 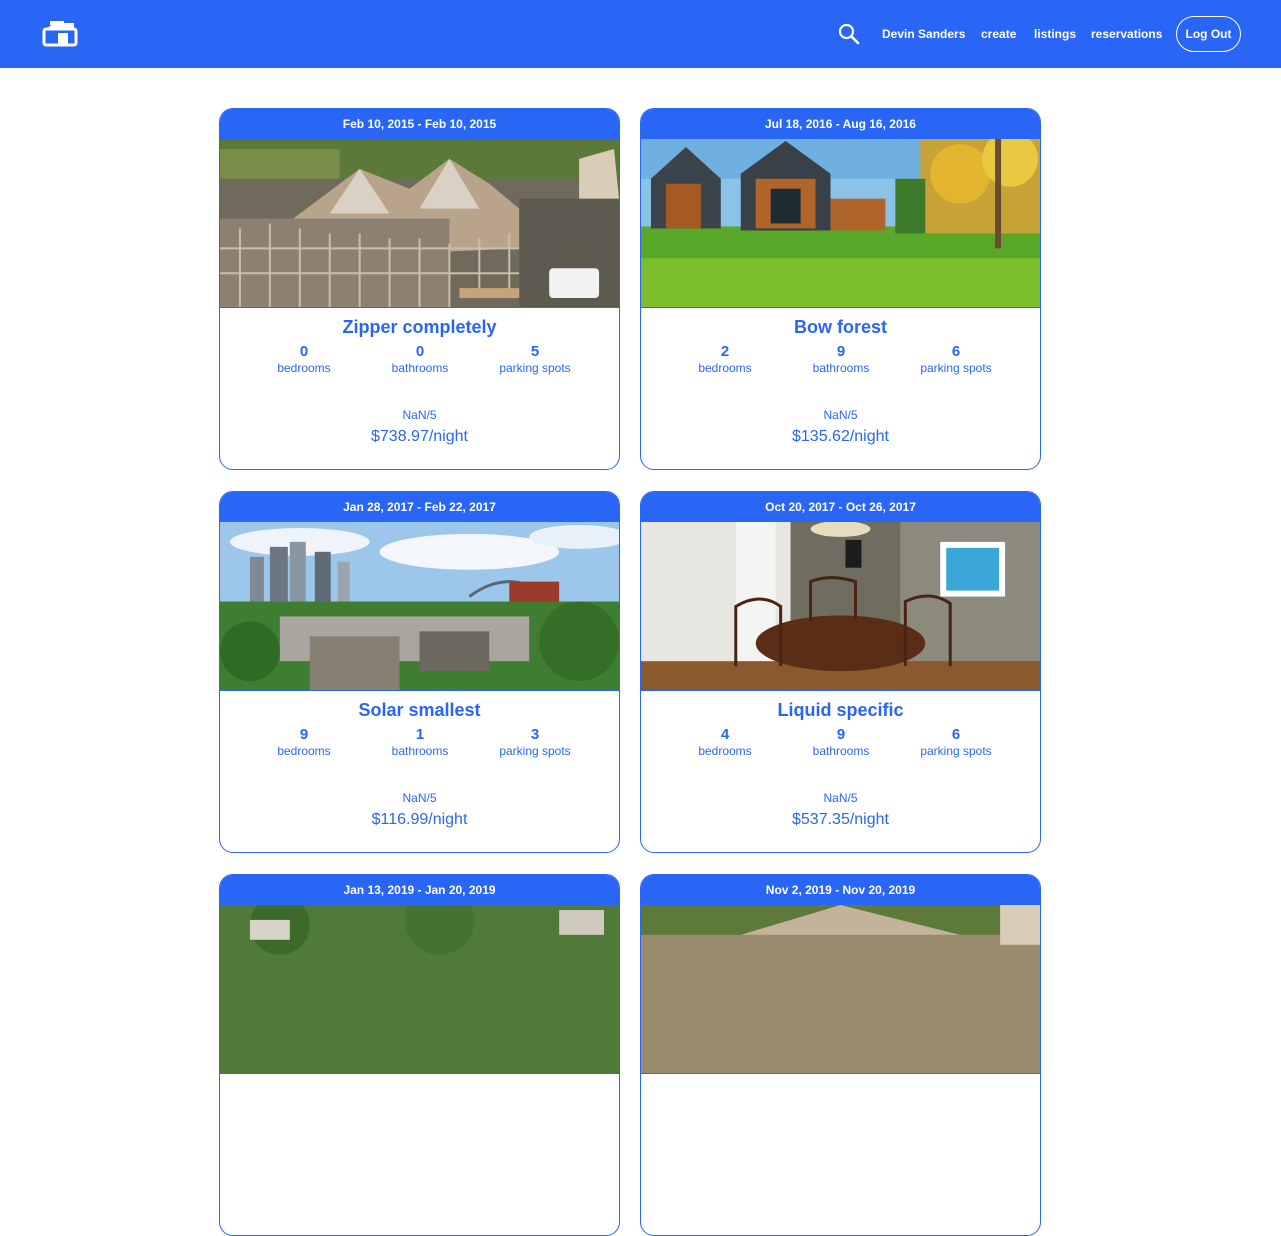 I want to click on card-date-range: Nov 2, 2019 - Nov 20, 2019, so click(x=840, y=890).